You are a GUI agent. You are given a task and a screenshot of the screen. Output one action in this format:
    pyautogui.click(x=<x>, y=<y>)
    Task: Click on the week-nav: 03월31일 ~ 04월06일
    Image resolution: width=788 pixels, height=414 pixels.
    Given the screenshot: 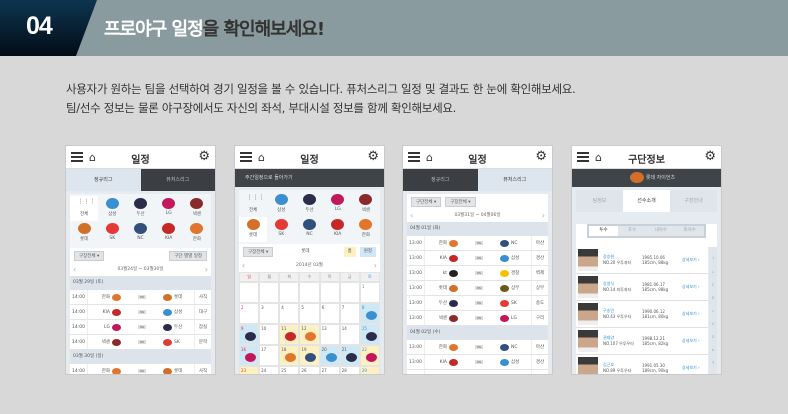 What is the action you would take?
    pyautogui.click(x=477, y=216)
    